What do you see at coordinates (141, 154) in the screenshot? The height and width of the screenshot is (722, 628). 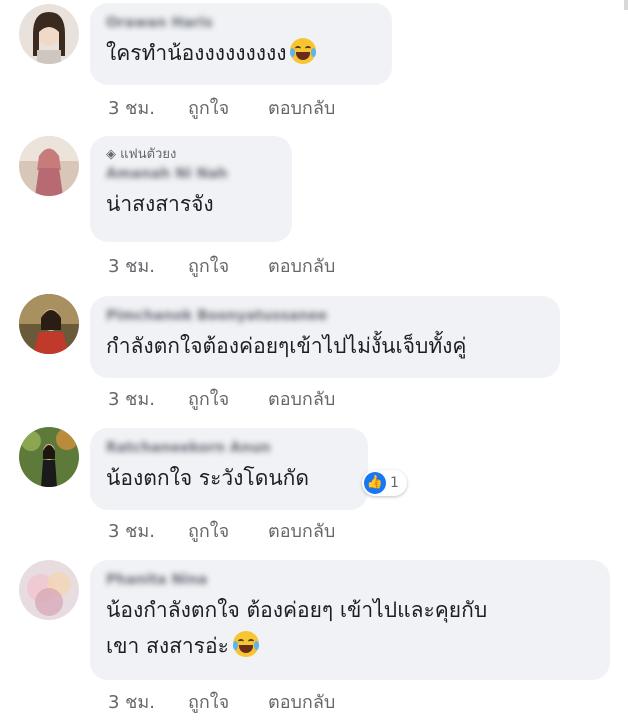 I see `fan-badge: ◈ แฟนตัวยง` at bounding box center [141, 154].